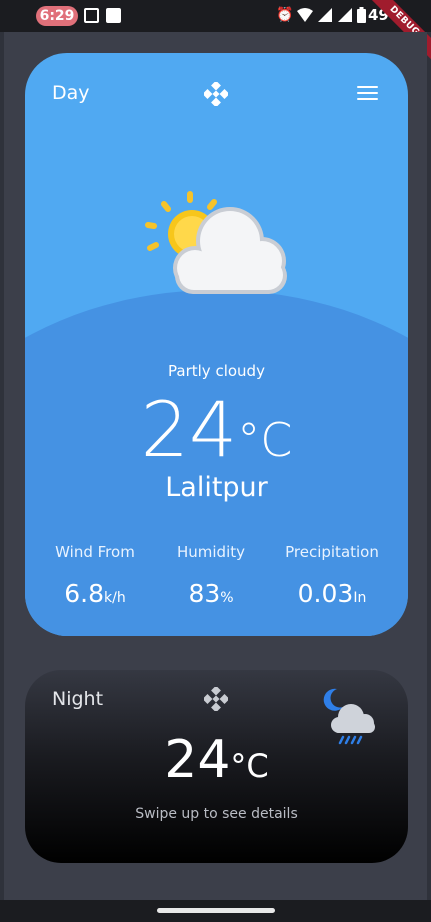  What do you see at coordinates (71, 93) in the screenshot?
I see `day-card-title: Day` at bounding box center [71, 93].